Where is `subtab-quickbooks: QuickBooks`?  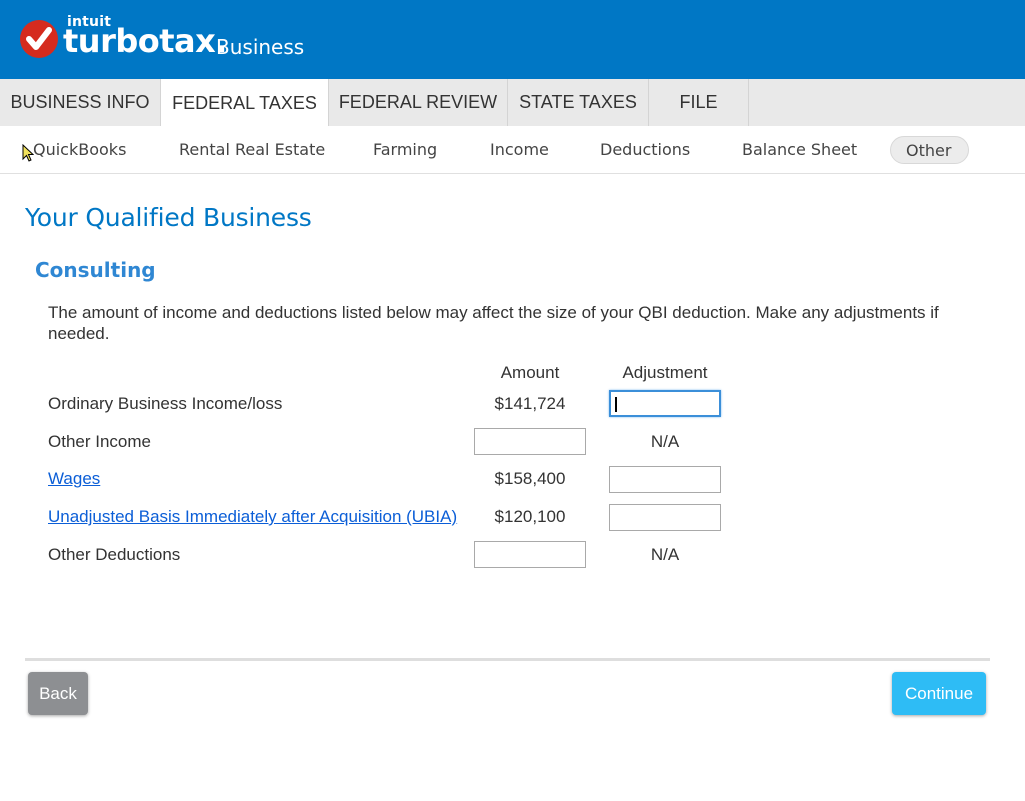 subtab-quickbooks: QuickBooks is located at coordinates (79, 150).